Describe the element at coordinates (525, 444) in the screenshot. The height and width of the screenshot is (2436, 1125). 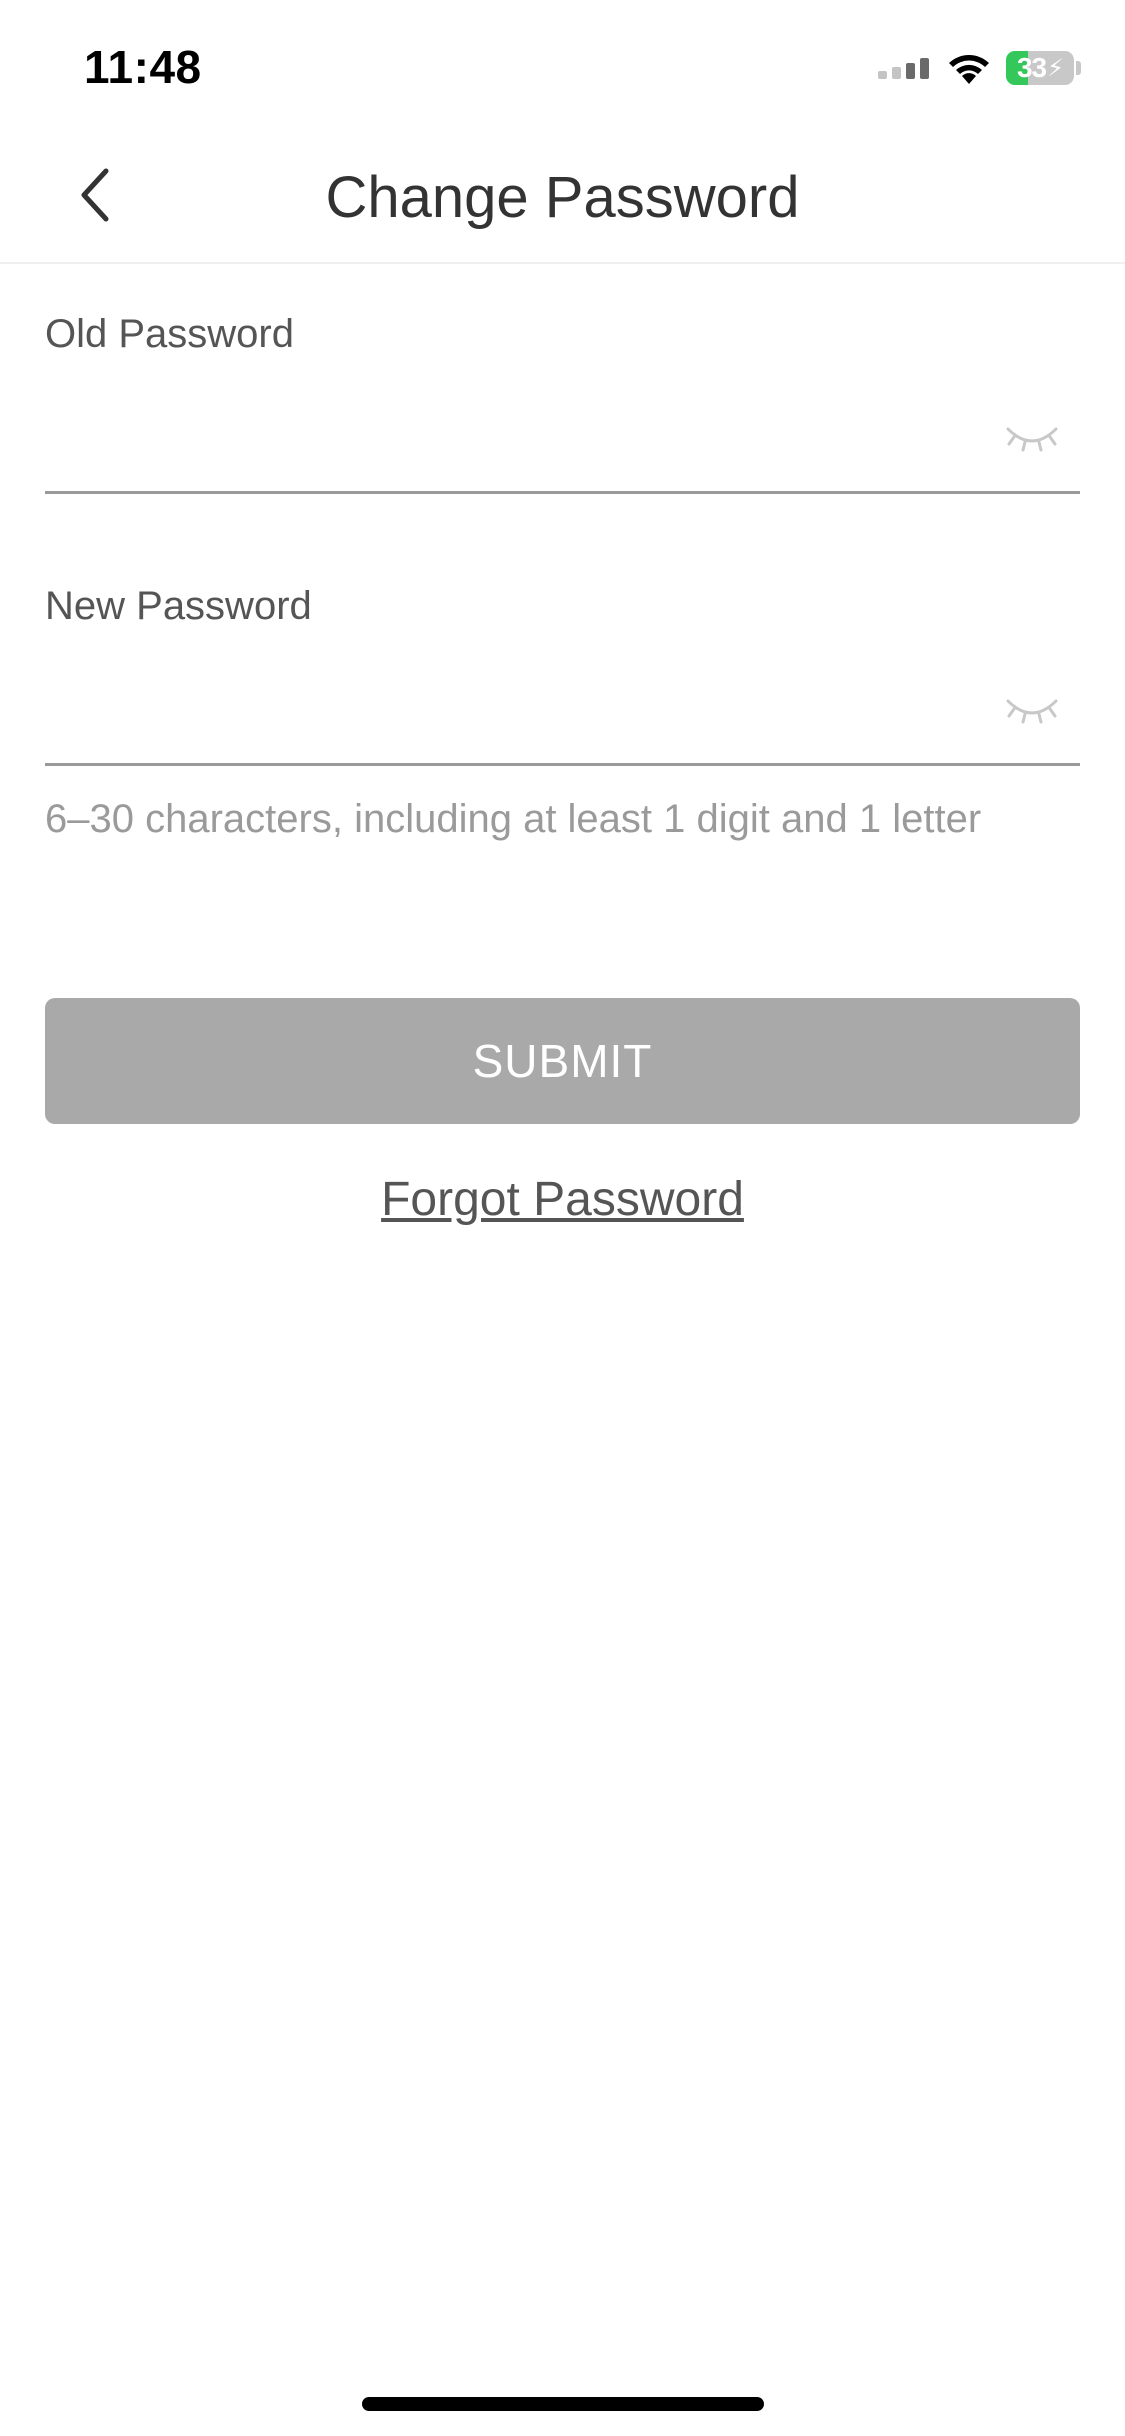
I see `old-password-input` at that location.